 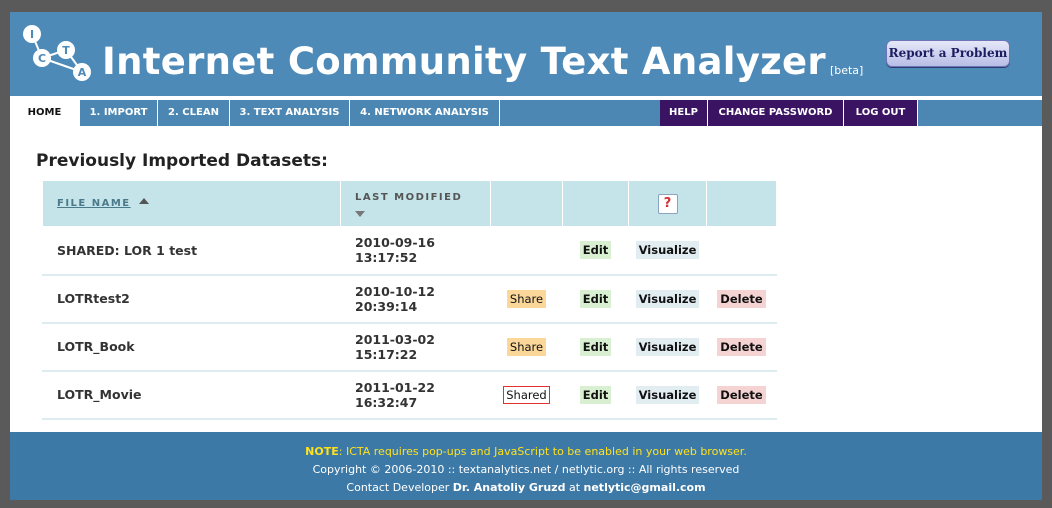 What do you see at coordinates (526, 251) in the screenshot?
I see `share-cell` at bounding box center [526, 251].